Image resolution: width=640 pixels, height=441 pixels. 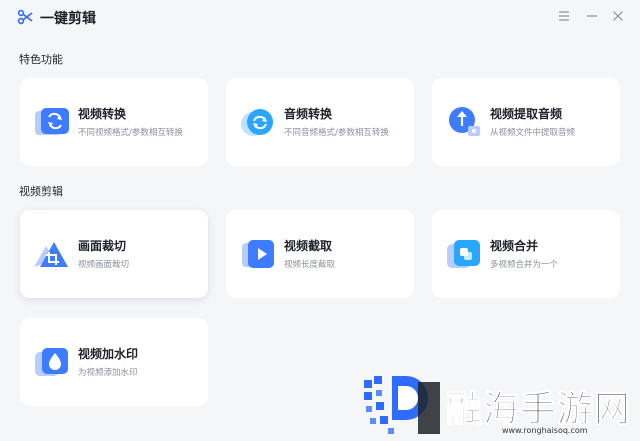 What do you see at coordinates (114, 254) in the screenshot?
I see `card-crop: 画面裁切 视频画面裁切` at bounding box center [114, 254].